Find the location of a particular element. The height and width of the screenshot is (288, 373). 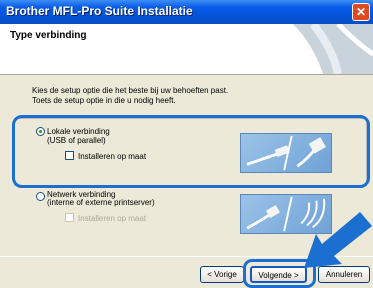

title-bar: Brother MFL-Pro Suite Installatie ✕ is located at coordinates (186, 12).